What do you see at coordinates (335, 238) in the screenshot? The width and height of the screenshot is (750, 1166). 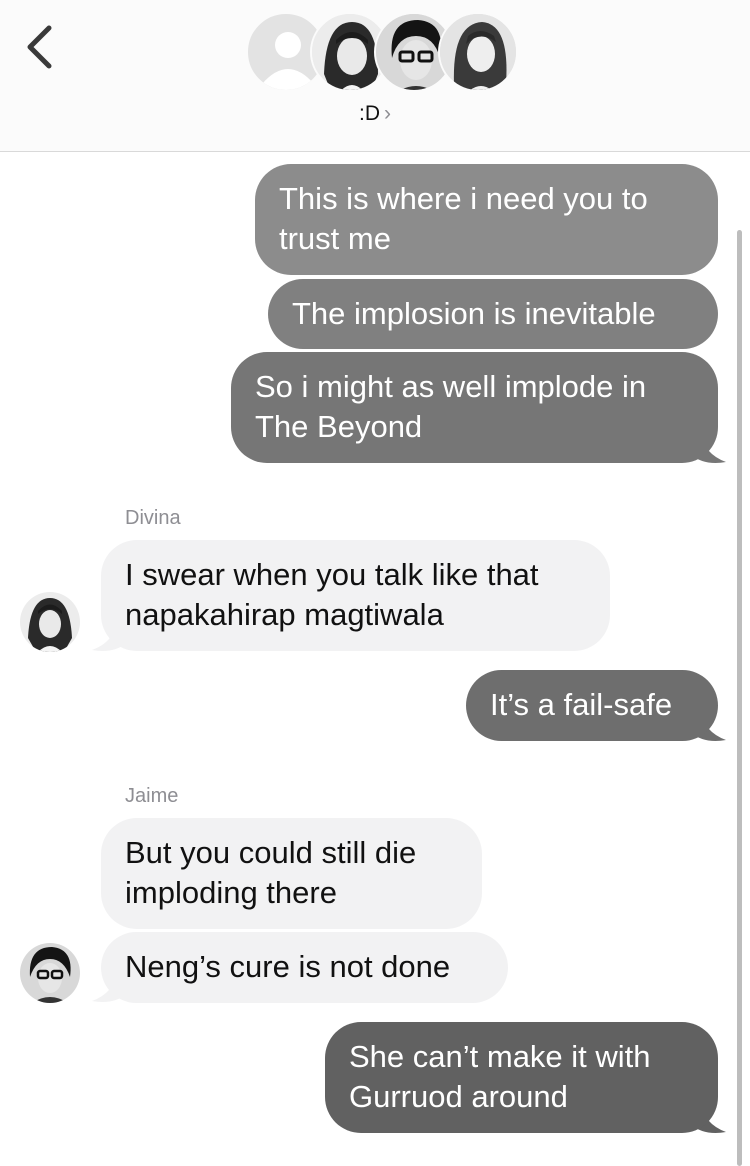 I see `message-line: trust me` at bounding box center [335, 238].